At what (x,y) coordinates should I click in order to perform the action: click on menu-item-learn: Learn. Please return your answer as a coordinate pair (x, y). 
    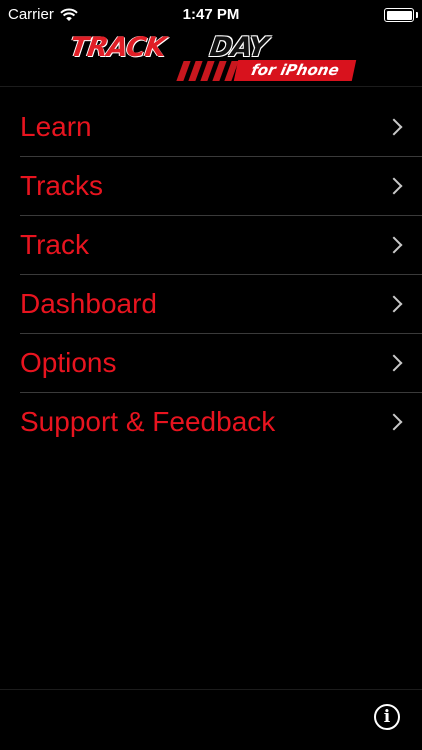
    Looking at the image, I should click on (221, 127).